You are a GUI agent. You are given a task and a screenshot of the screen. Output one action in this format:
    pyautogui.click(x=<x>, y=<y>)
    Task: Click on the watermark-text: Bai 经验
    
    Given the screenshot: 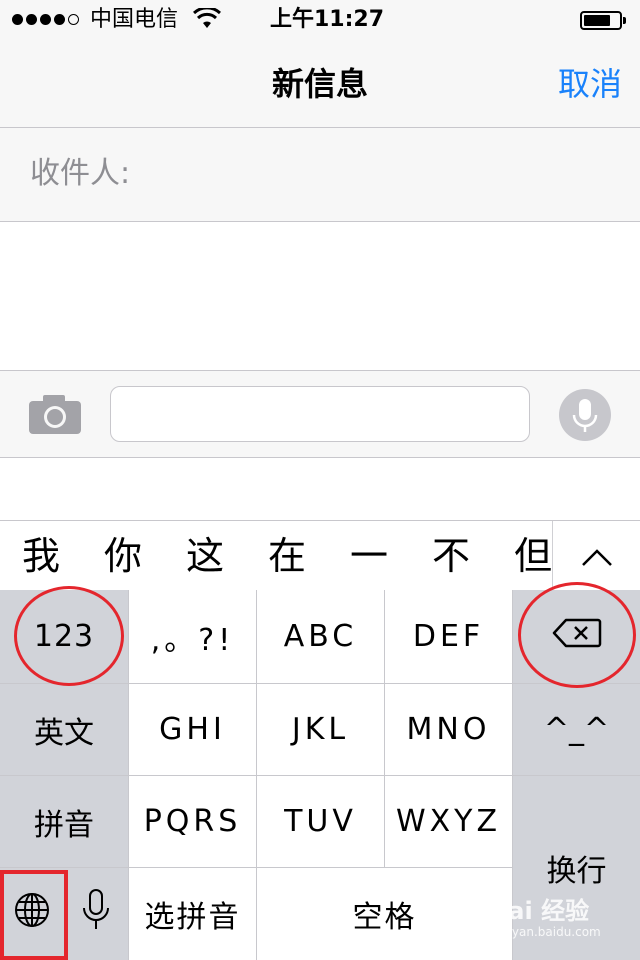 What is the action you would take?
    pyautogui.click(x=540, y=911)
    